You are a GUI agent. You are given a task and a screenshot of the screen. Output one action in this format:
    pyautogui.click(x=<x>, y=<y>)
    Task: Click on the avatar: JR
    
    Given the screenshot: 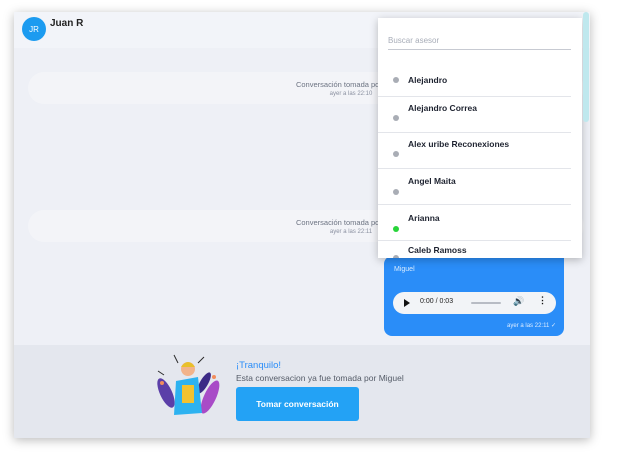 What is the action you would take?
    pyautogui.click(x=34, y=29)
    